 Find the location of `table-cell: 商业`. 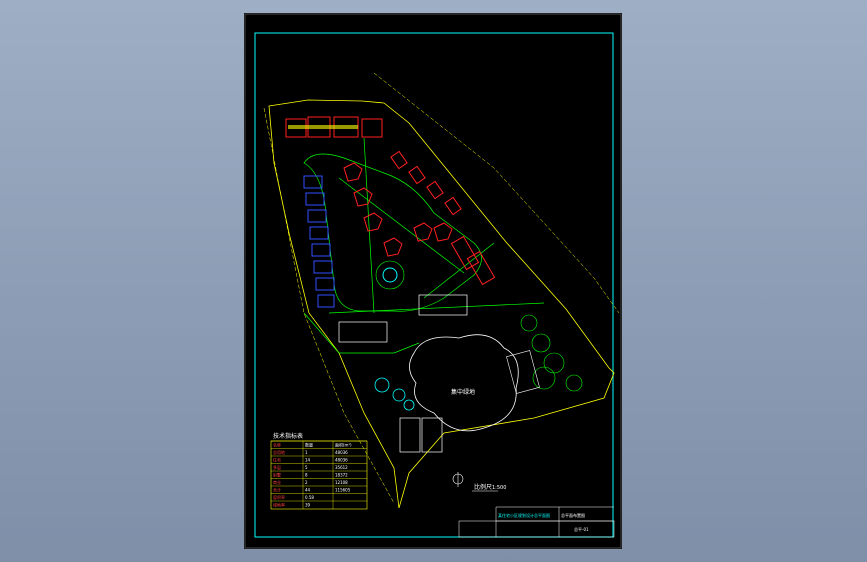

table-cell: 商业 is located at coordinates (277, 482).